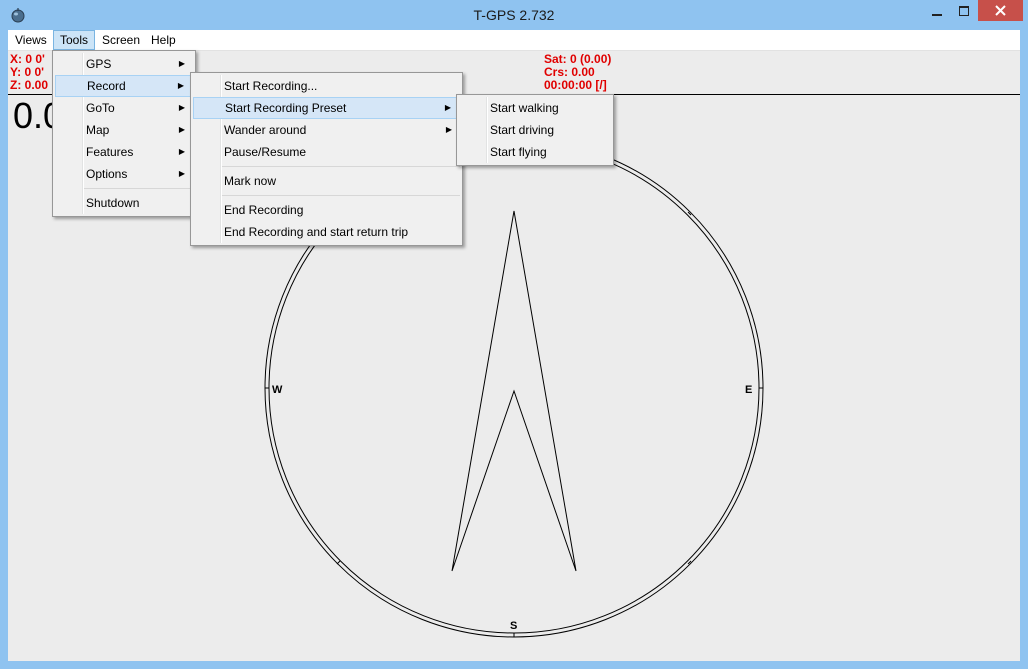  I want to click on maximize-icon, so click(964, 10).